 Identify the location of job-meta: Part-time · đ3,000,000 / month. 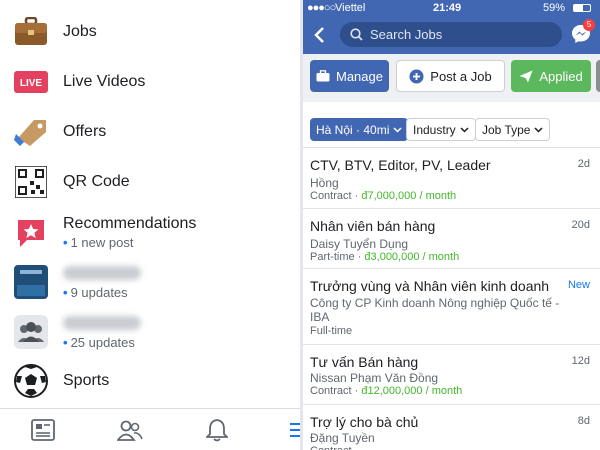
(385, 257).